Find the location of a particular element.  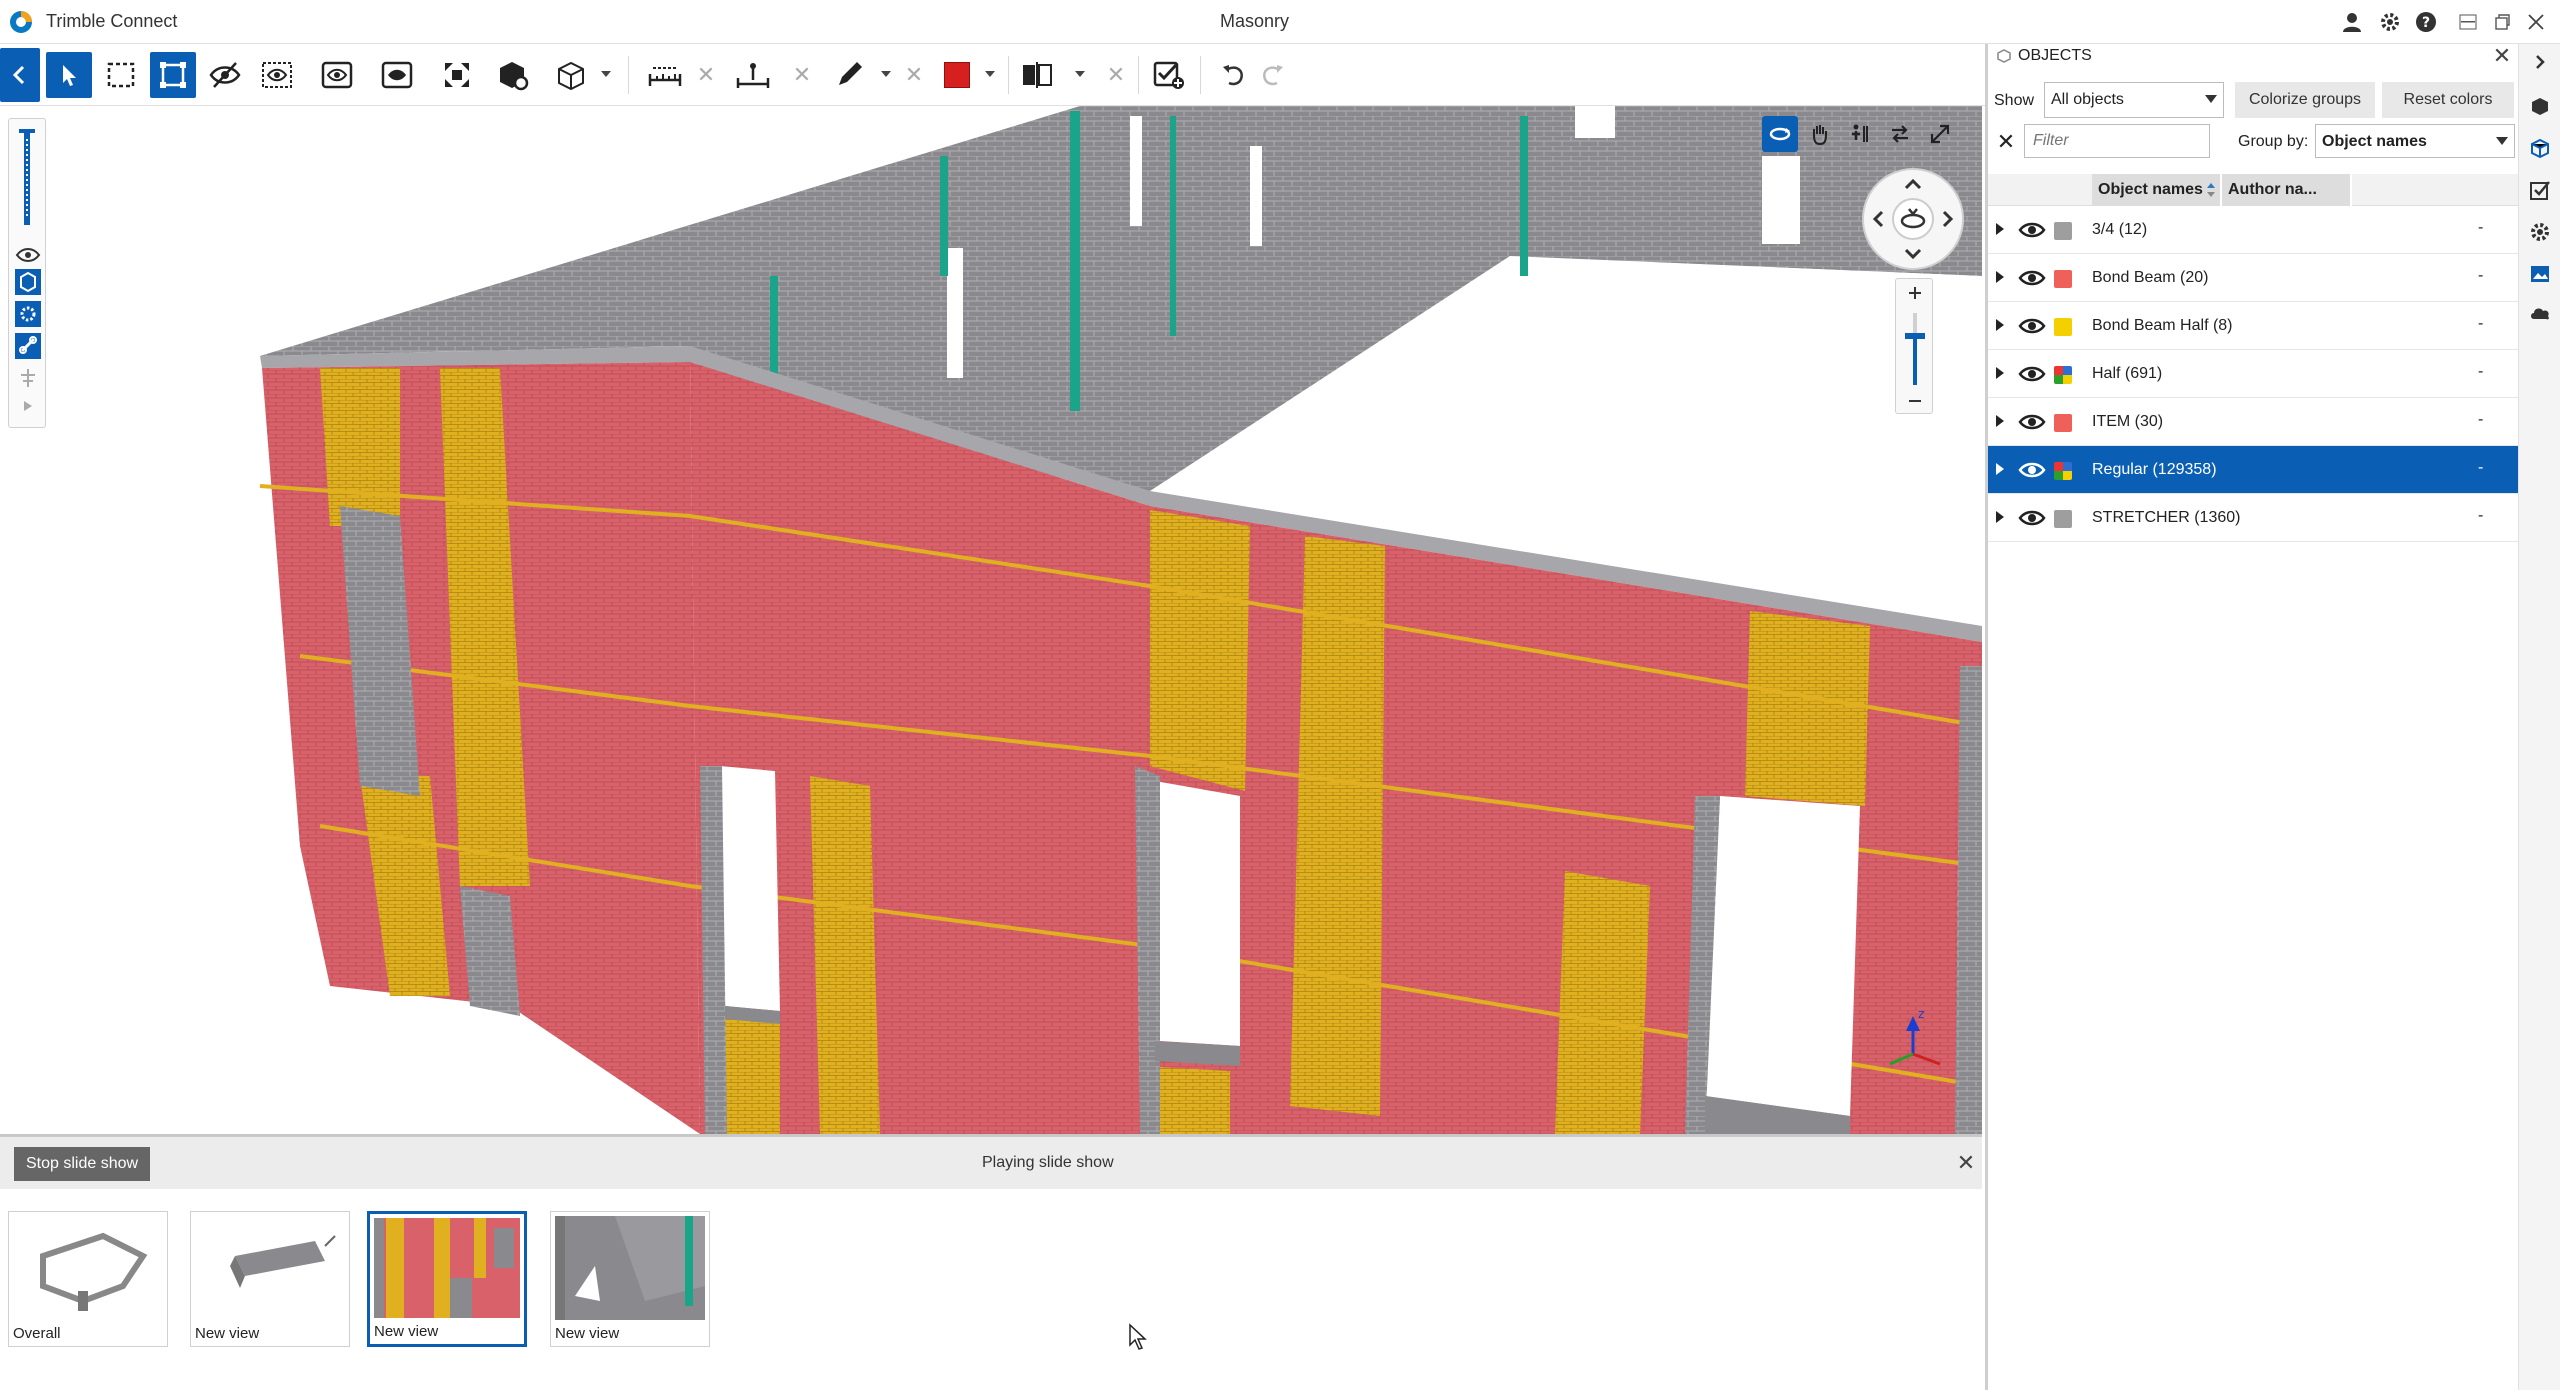

object-group-row: STRETCHER (1360) - is located at coordinates (2253, 518).